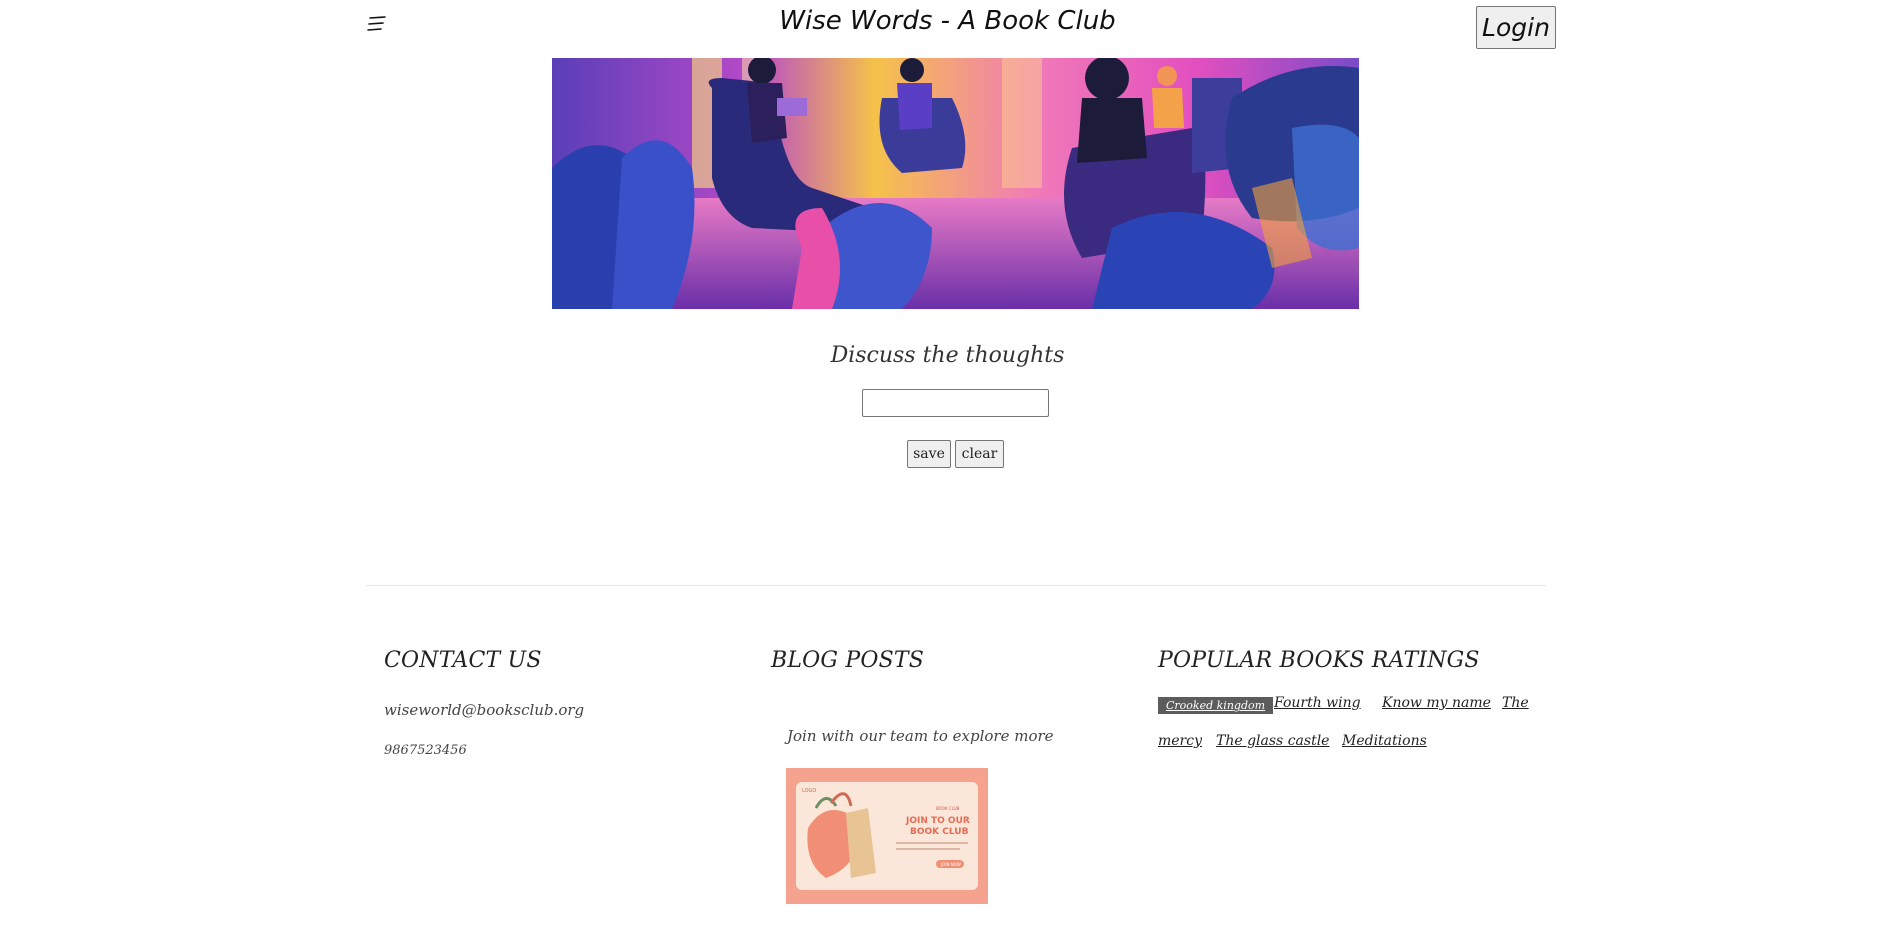  I want to click on login-button: Login, so click(1516, 27).